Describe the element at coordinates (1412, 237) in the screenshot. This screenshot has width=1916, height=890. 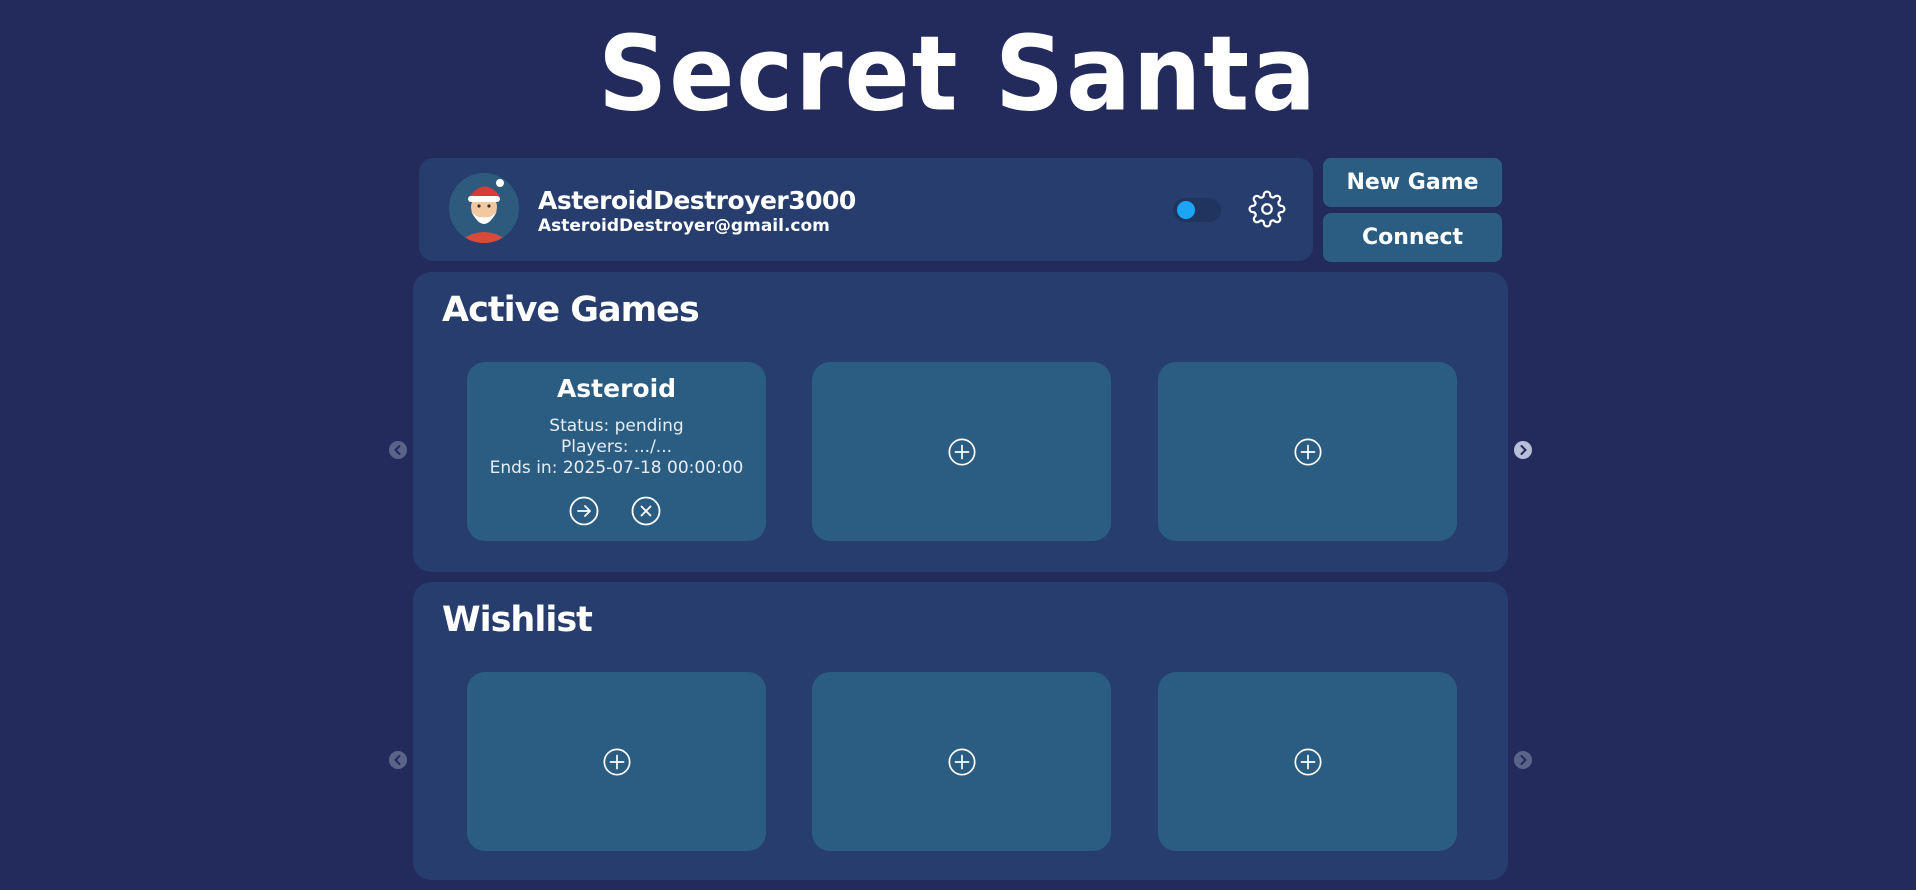
I see `connect-button: Connect` at that location.